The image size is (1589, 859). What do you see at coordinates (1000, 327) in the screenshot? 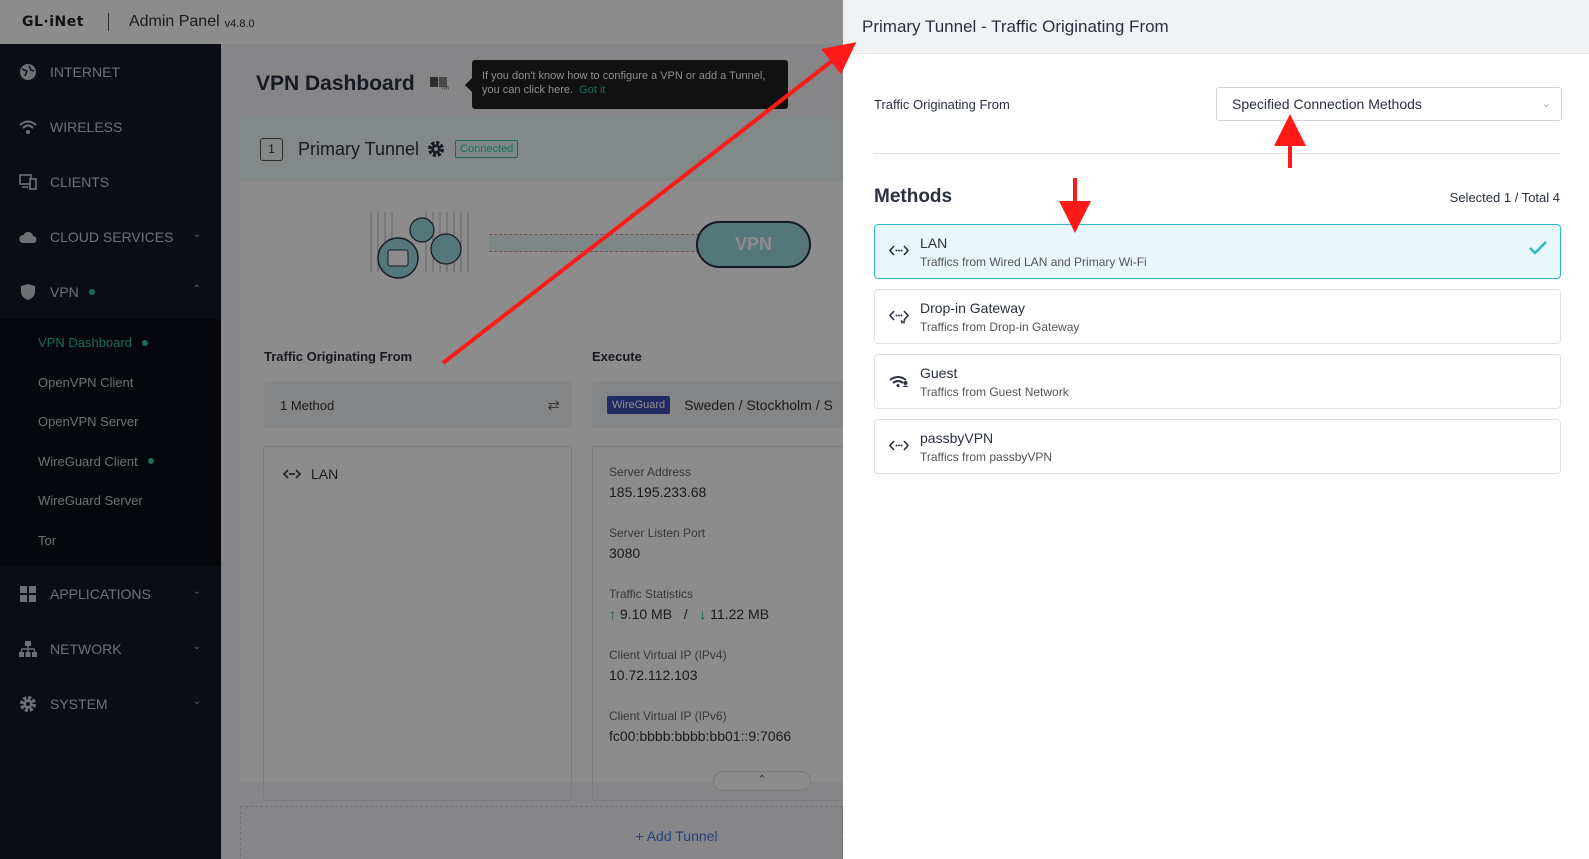
I see `method-description: Traffics from Drop-in Gateway` at bounding box center [1000, 327].